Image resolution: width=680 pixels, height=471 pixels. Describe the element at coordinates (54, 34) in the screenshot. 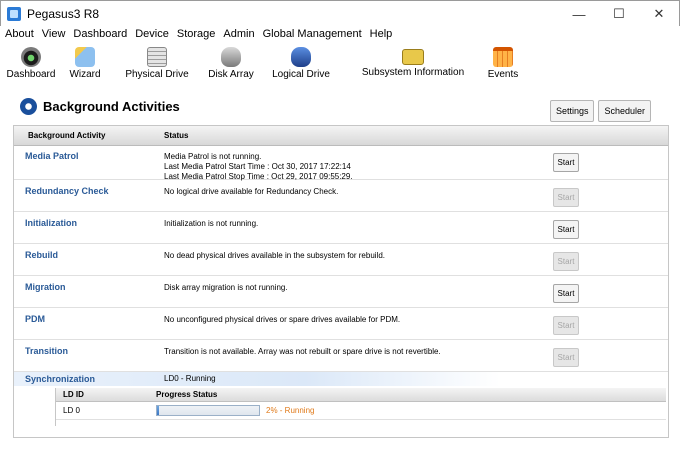

I see `menu-view: View` at that location.